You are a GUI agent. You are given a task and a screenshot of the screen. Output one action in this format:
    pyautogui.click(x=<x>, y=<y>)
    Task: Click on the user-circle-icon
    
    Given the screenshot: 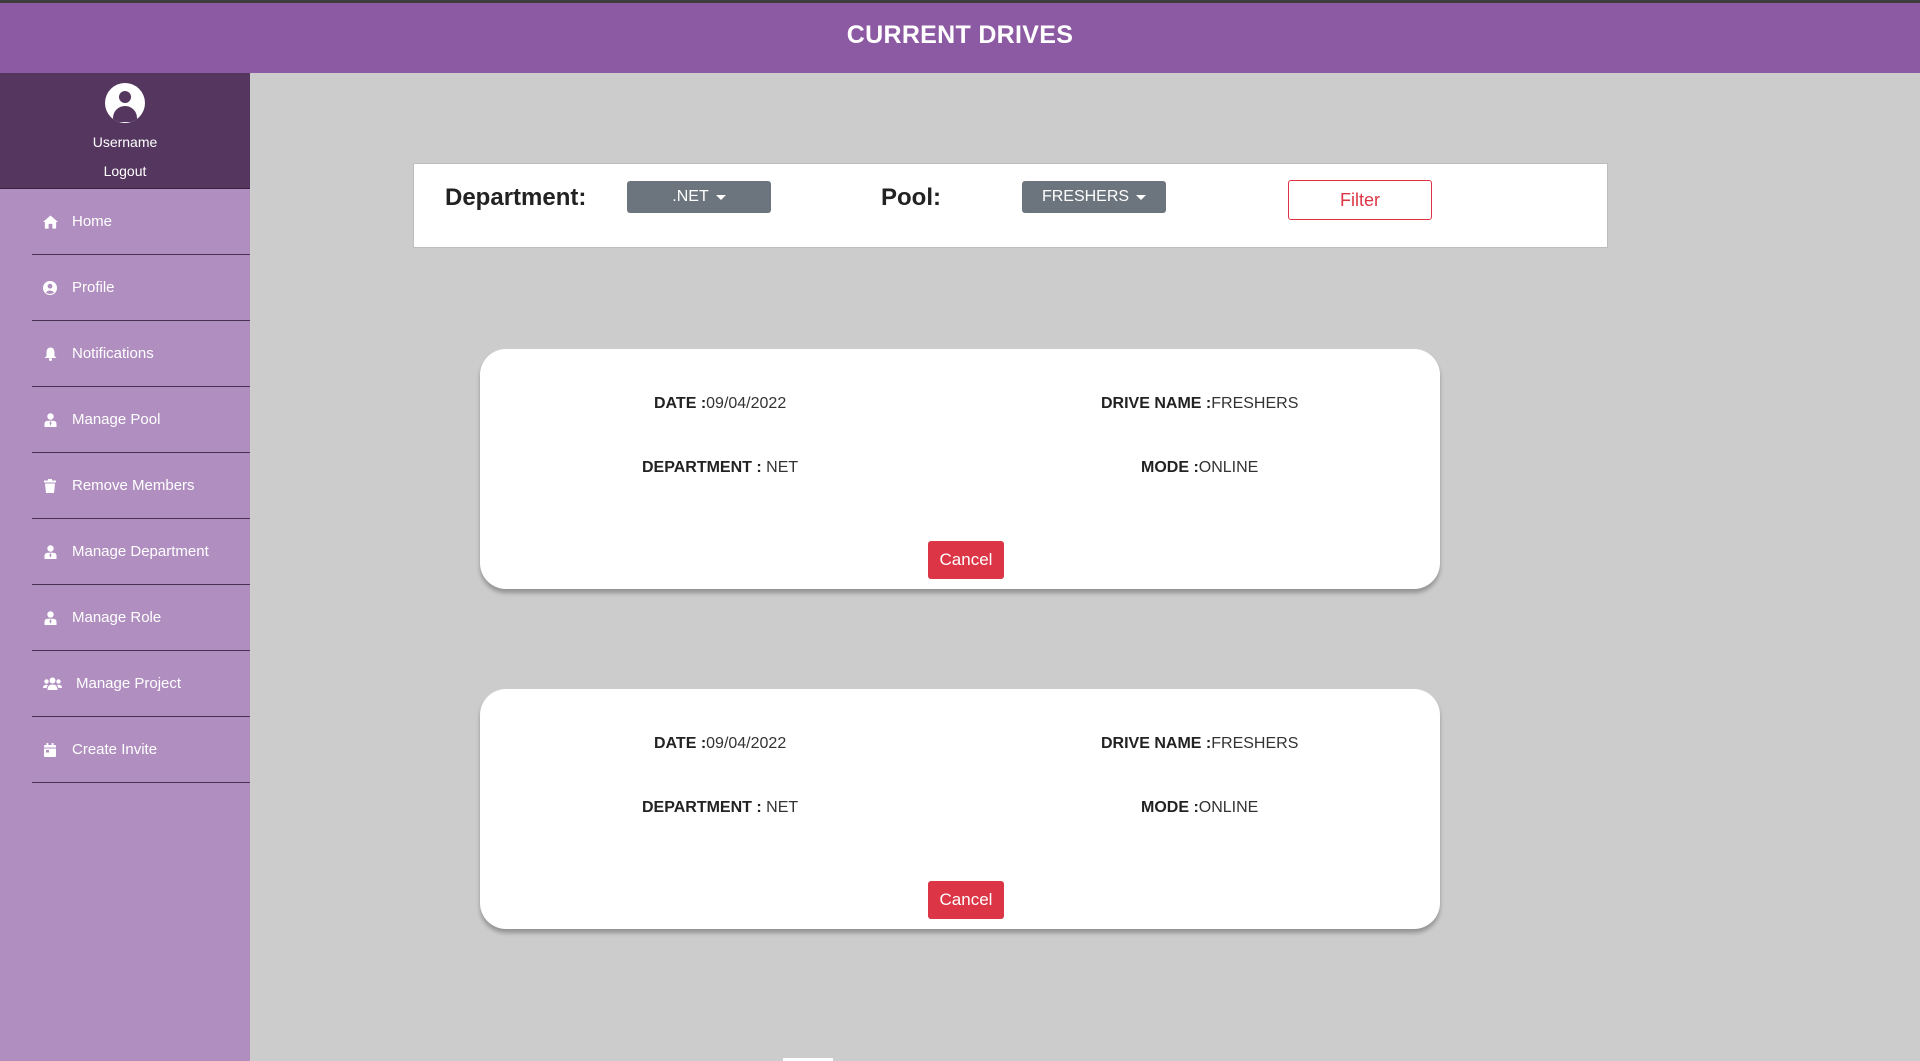 What is the action you would take?
    pyautogui.click(x=50, y=288)
    